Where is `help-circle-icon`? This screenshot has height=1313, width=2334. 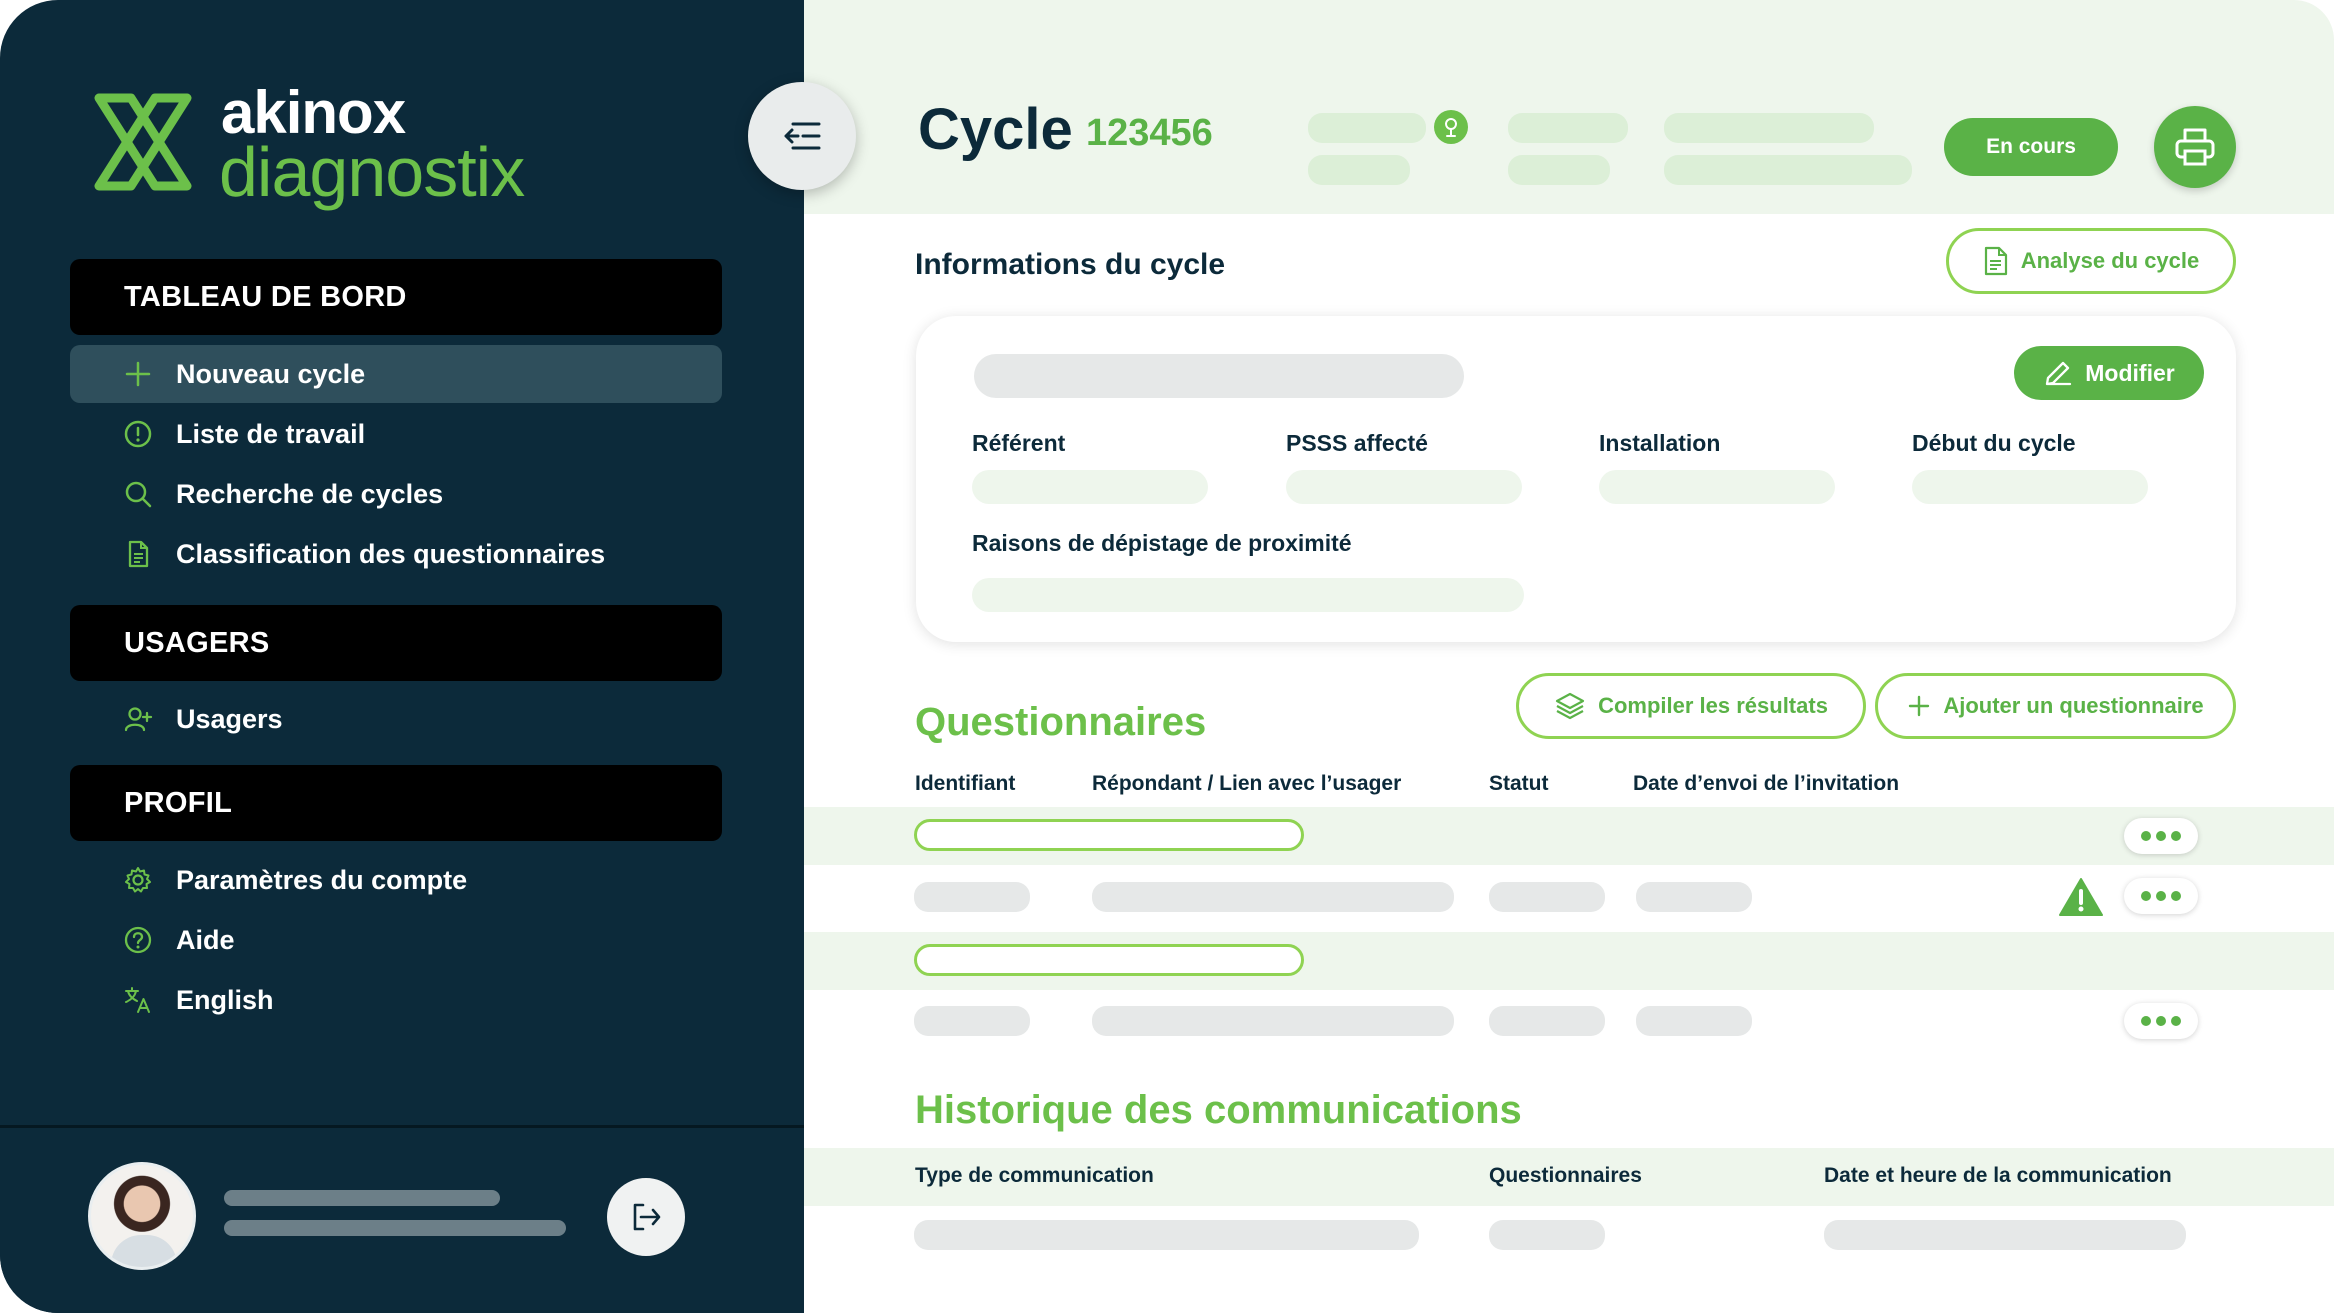
help-circle-icon is located at coordinates (138, 940).